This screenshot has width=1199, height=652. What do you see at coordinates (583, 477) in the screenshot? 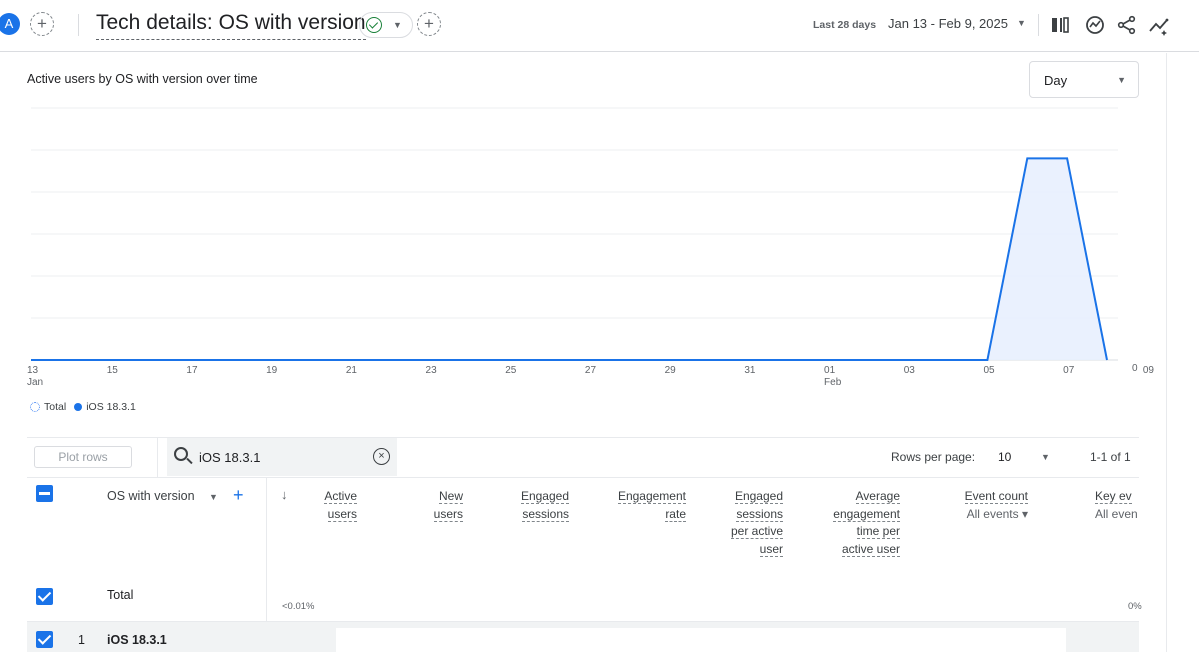
I see `table-header-divider` at bounding box center [583, 477].